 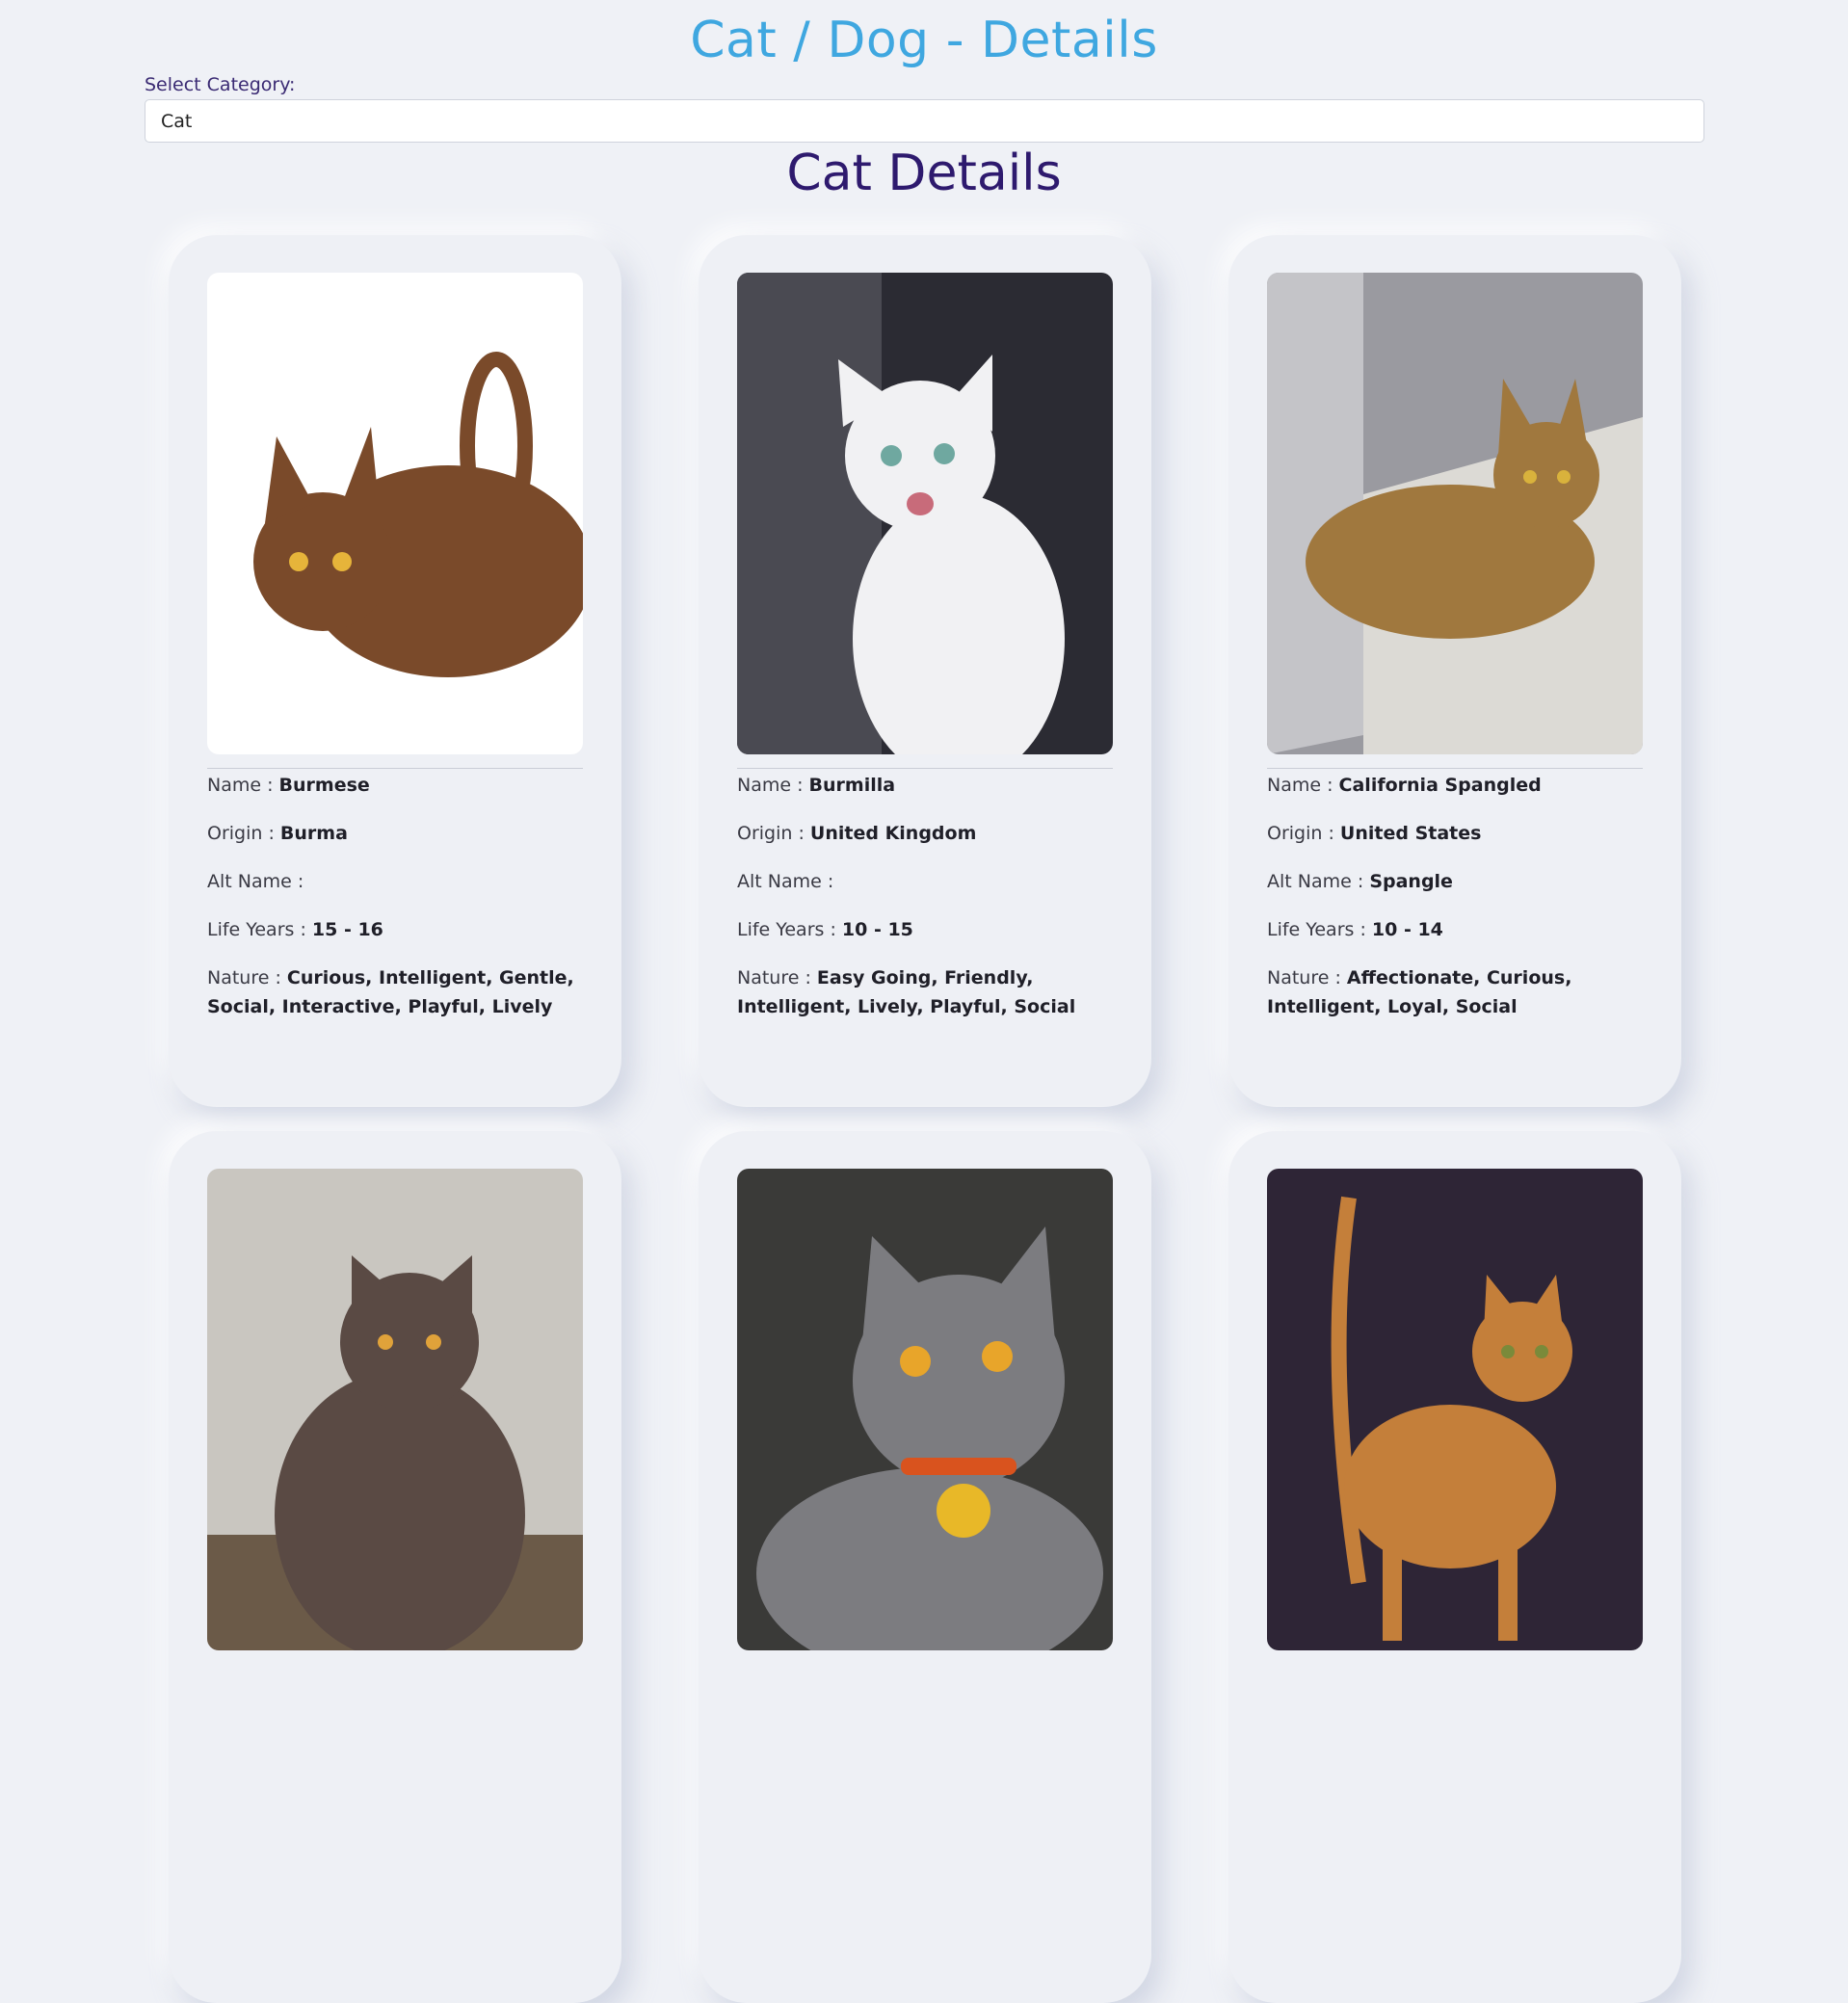 What do you see at coordinates (852, 785) in the screenshot?
I see `name-value: Burmilla` at bounding box center [852, 785].